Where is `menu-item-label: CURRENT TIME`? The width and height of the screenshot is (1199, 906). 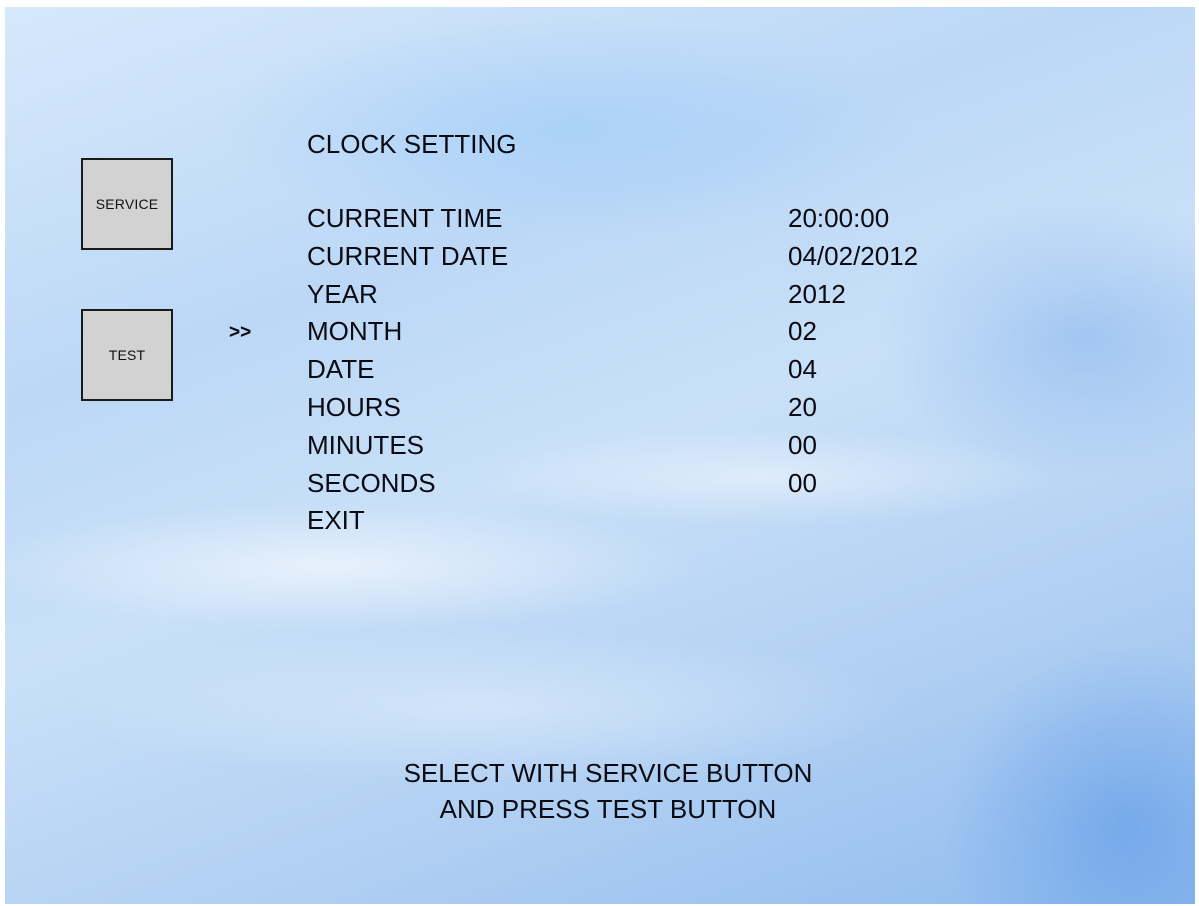
menu-item-label: CURRENT TIME is located at coordinates (405, 218).